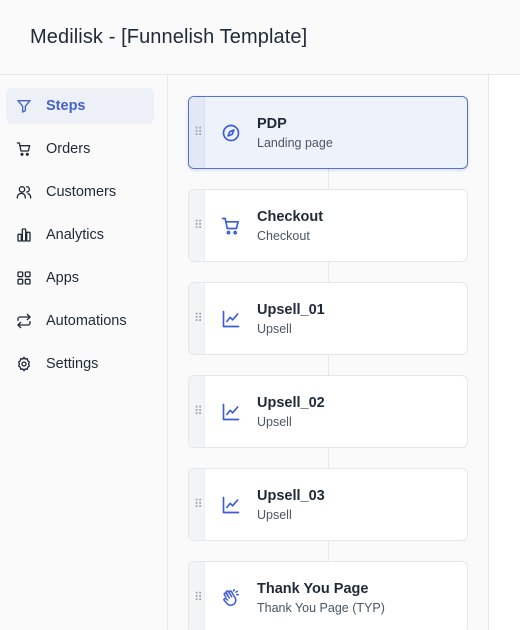  What do you see at coordinates (24, 278) in the screenshot?
I see `grid-icon` at bounding box center [24, 278].